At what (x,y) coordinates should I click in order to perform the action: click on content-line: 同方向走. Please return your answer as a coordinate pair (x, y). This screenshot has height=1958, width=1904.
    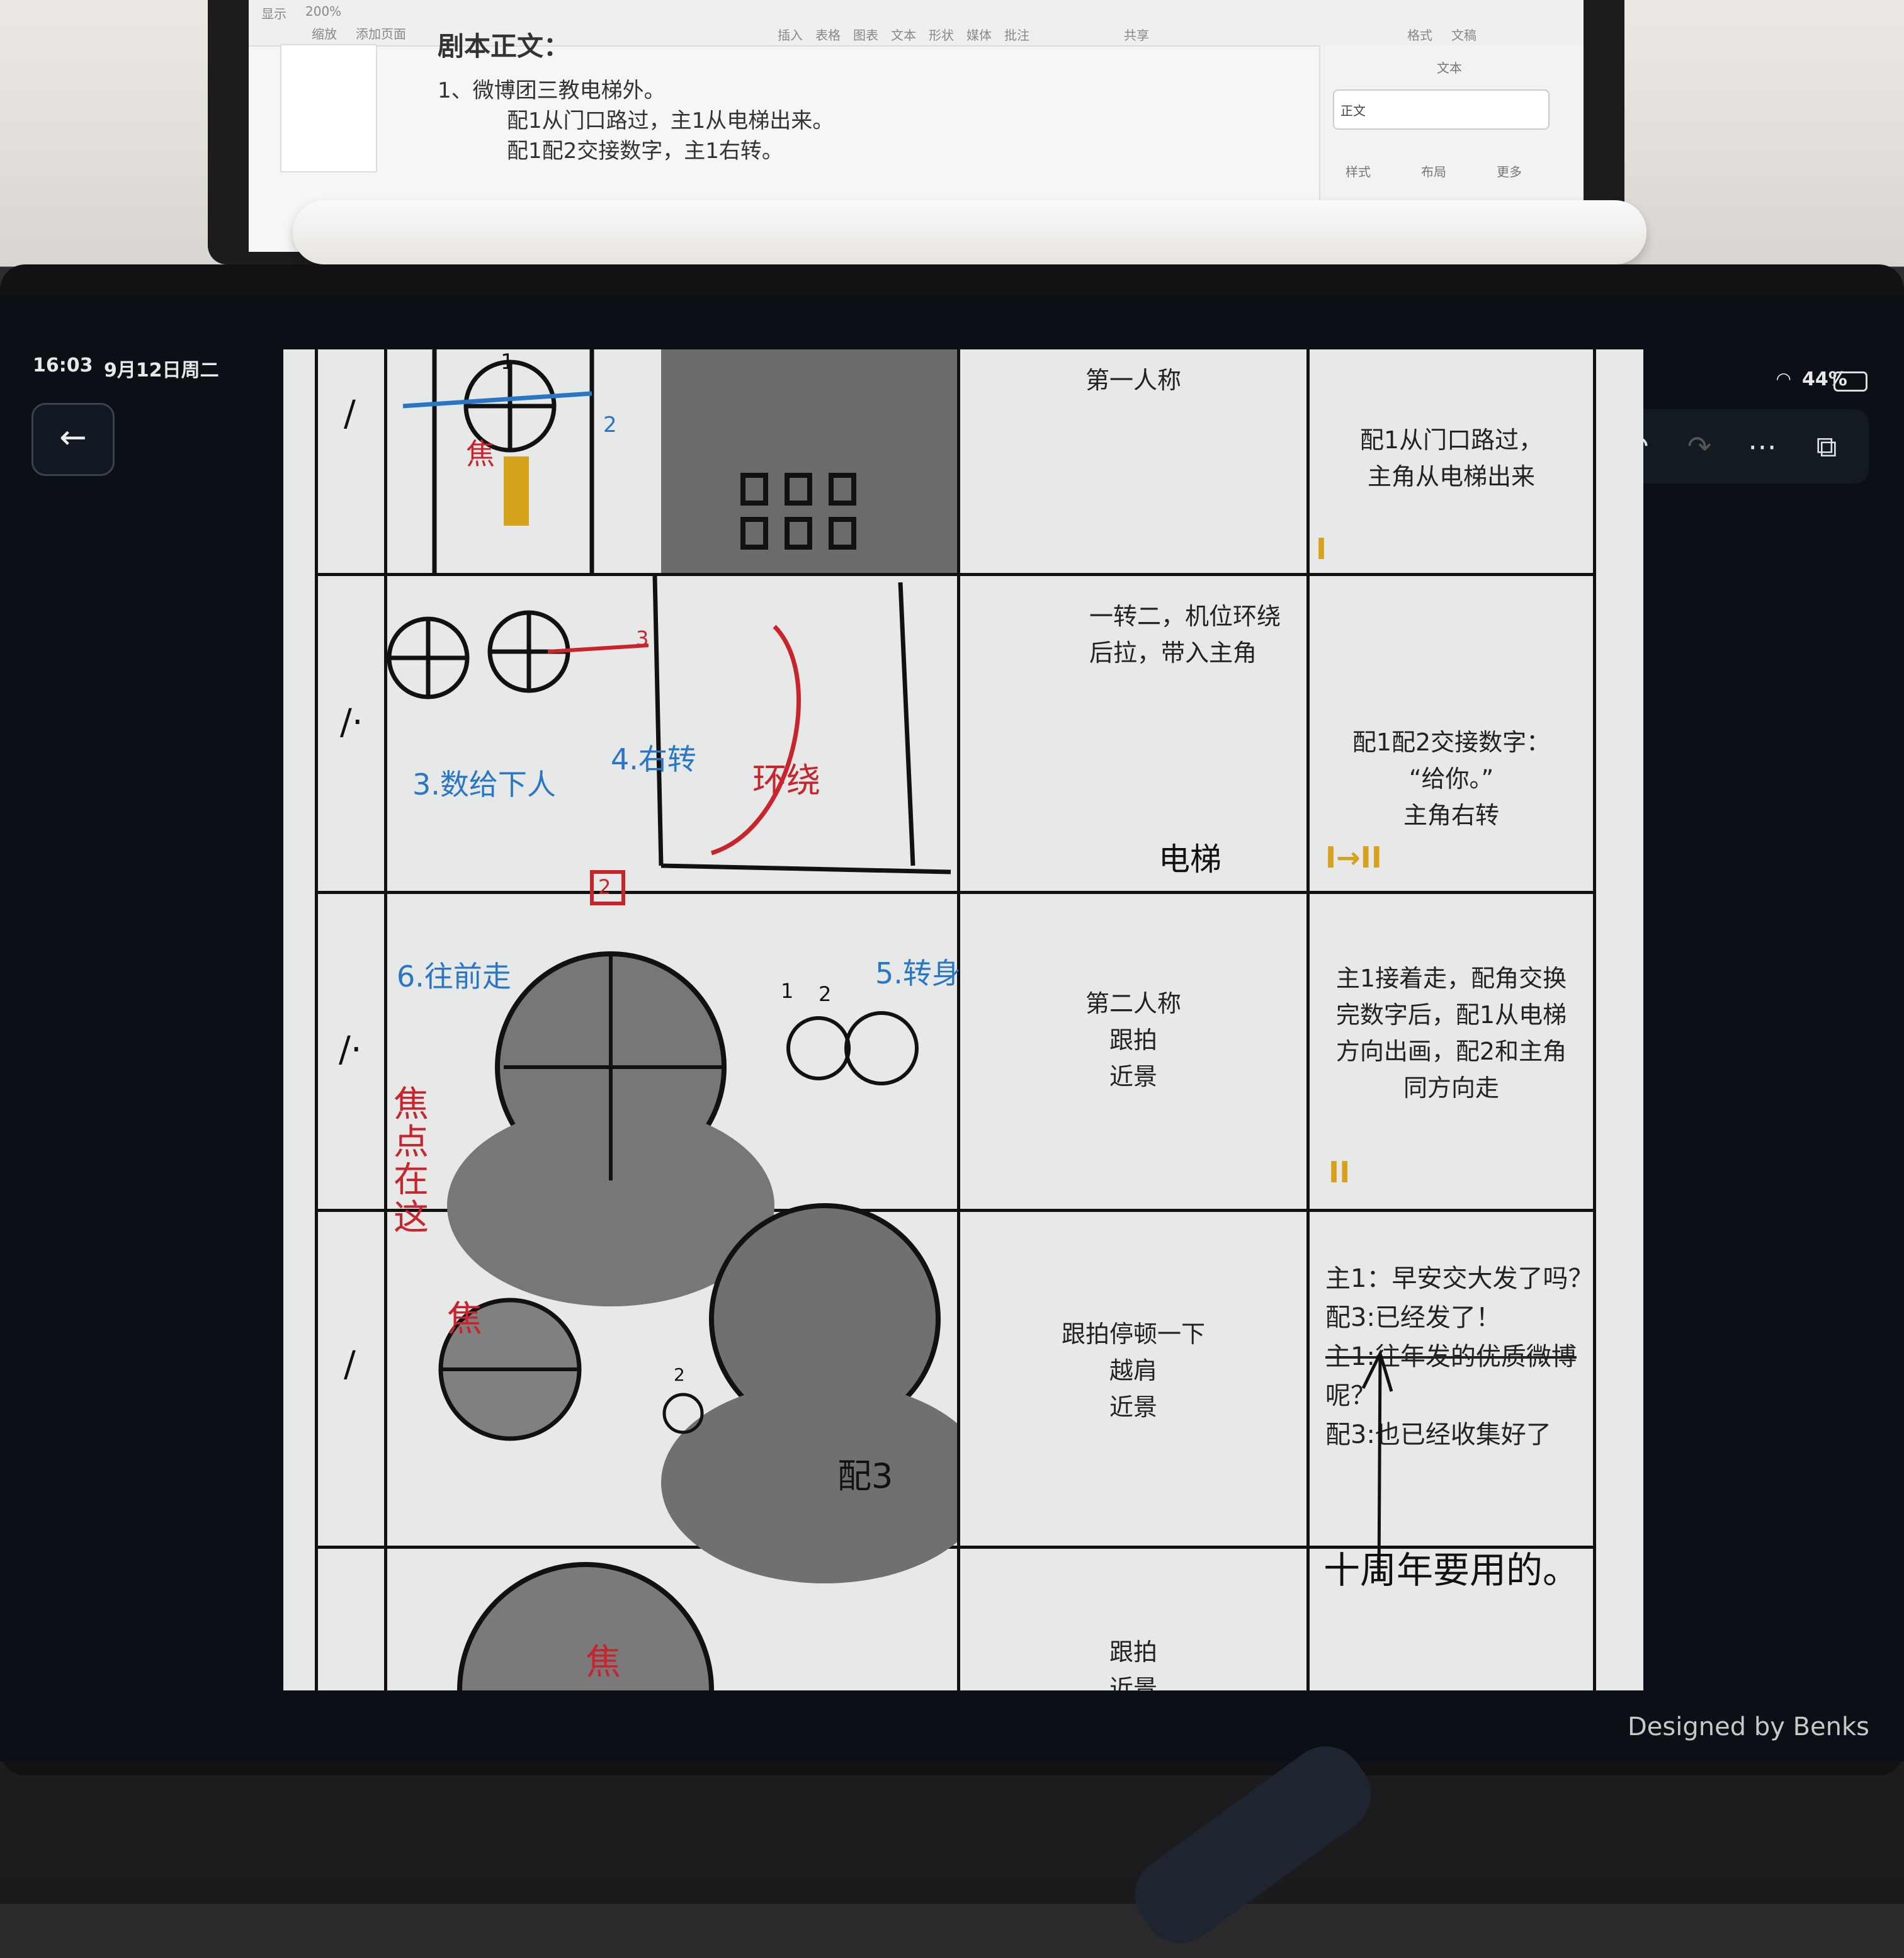
    Looking at the image, I should click on (1451, 1088).